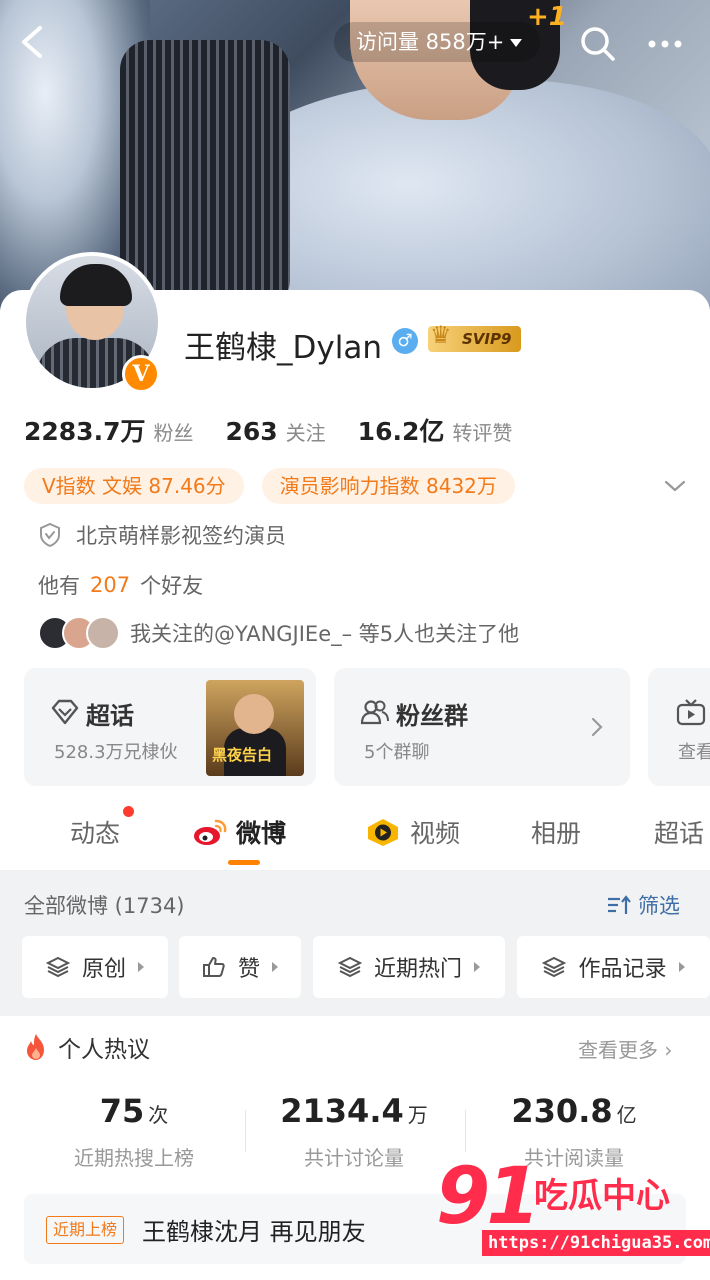 The image size is (710, 1280). Describe the element at coordinates (129, 811) in the screenshot. I see `notification-dot` at that location.